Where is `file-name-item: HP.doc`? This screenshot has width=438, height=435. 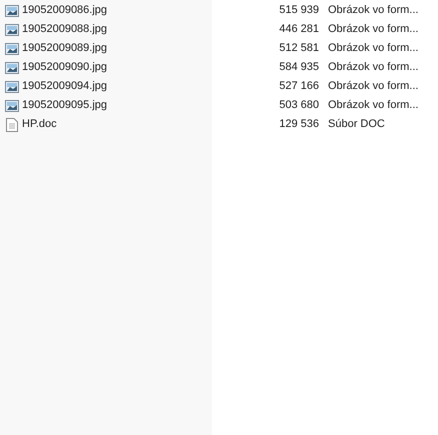
file-name-item: HP.doc is located at coordinates (106, 124).